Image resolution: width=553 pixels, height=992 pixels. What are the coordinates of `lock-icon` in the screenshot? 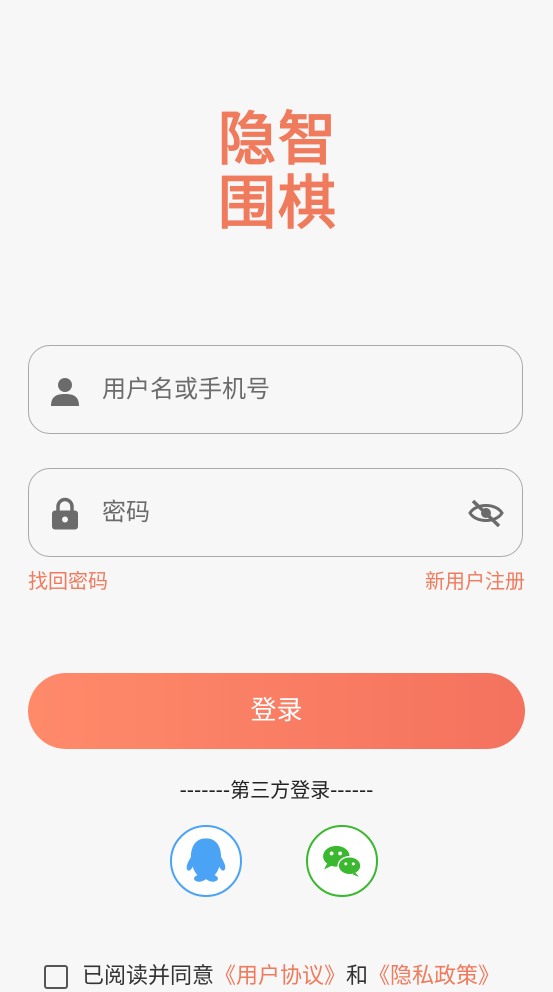 It's located at (65, 513).